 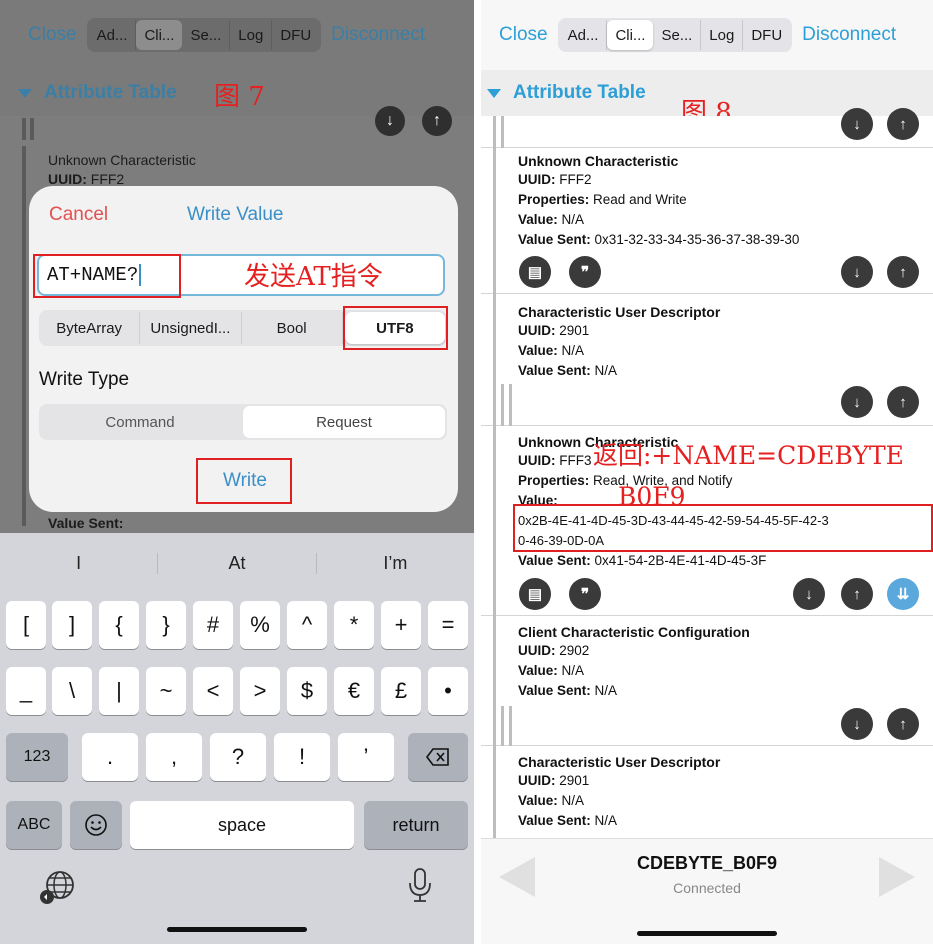 I want to click on key: {, so click(x=119, y=625).